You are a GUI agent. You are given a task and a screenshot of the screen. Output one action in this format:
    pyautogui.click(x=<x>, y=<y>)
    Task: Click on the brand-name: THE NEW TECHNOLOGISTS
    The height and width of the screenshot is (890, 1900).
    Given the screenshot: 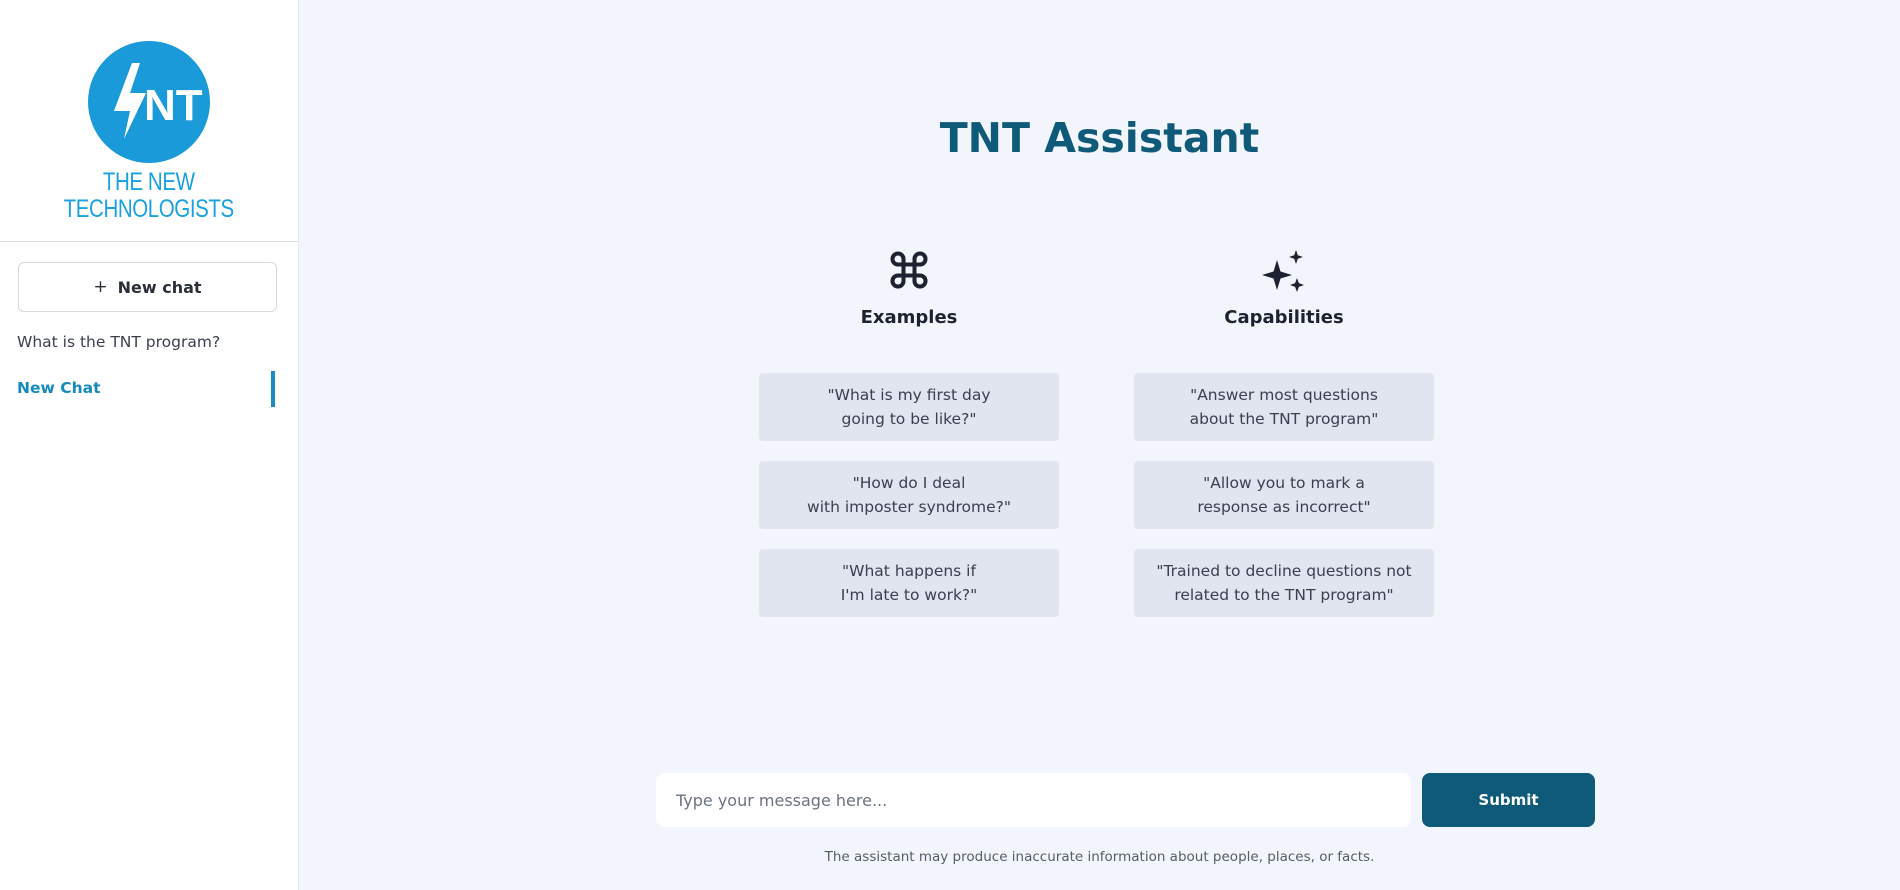 What is the action you would take?
    pyautogui.click(x=149, y=196)
    